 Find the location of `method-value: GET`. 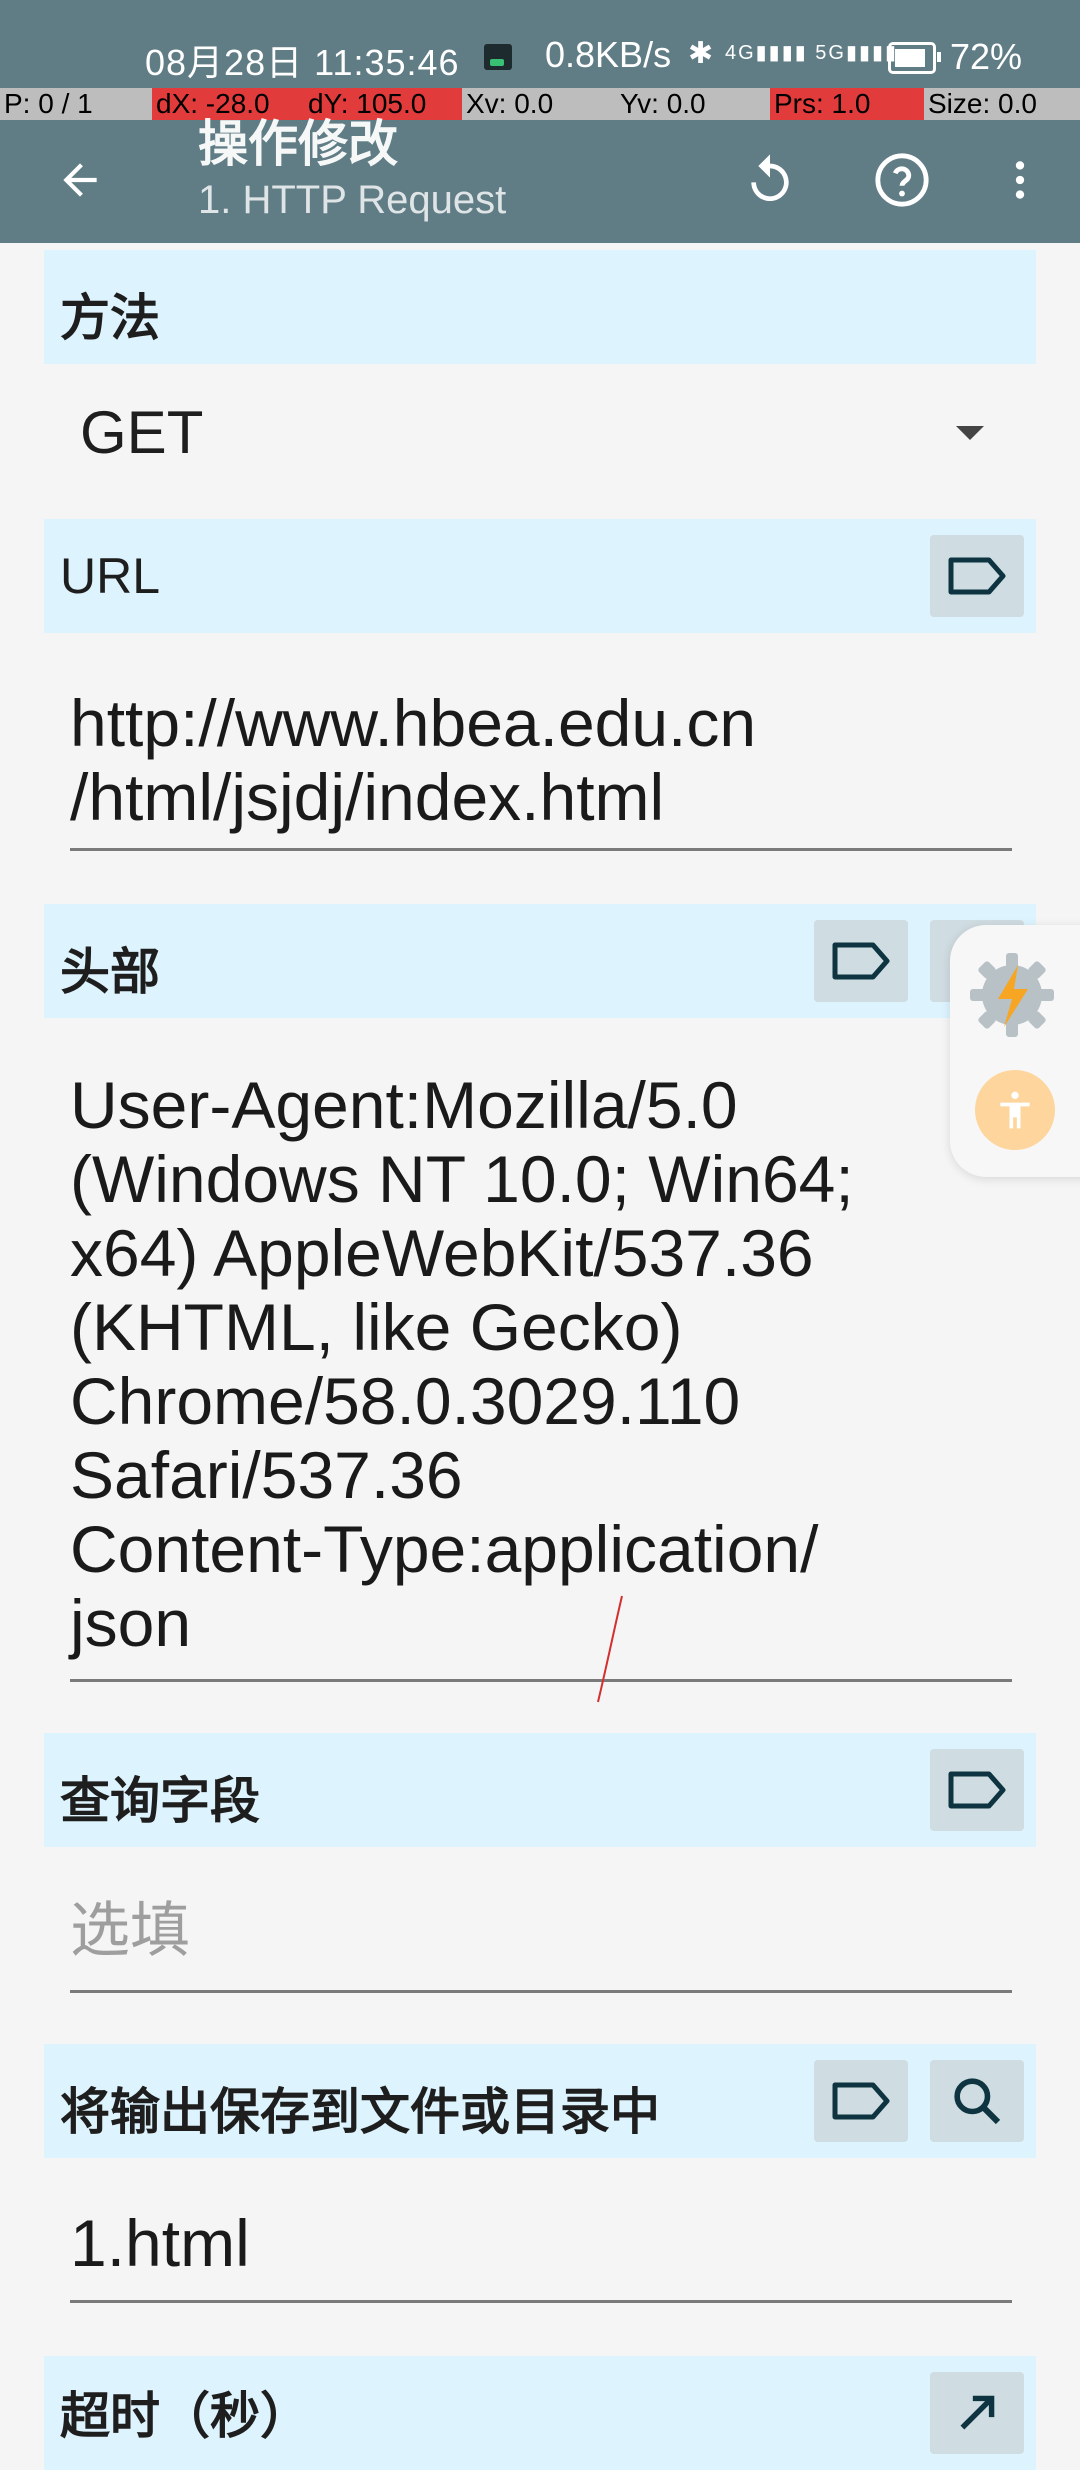

method-value: GET is located at coordinates (142, 432).